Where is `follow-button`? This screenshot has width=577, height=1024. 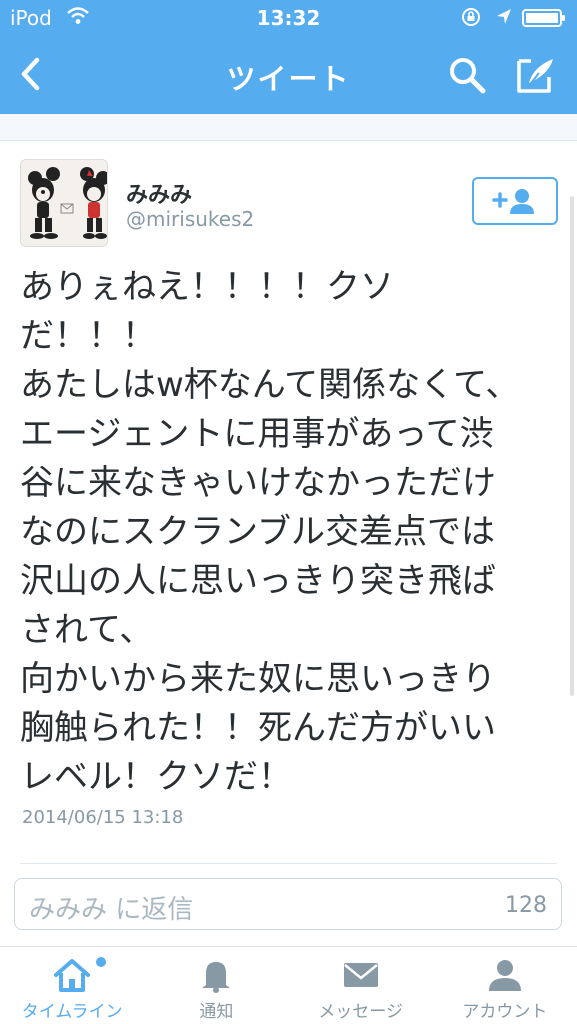 follow-button is located at coordinates (515, 201).